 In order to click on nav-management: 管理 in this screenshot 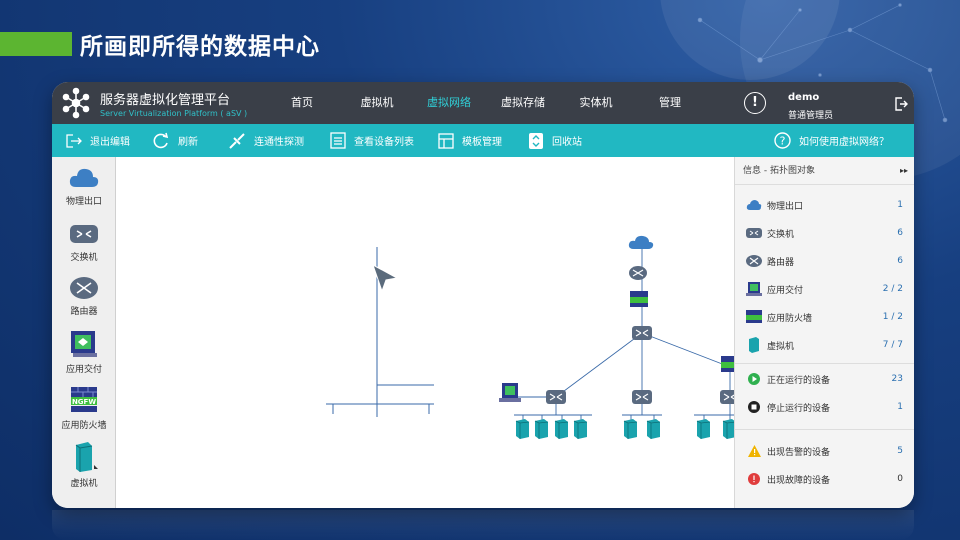, I will do `click(670, 103)`.